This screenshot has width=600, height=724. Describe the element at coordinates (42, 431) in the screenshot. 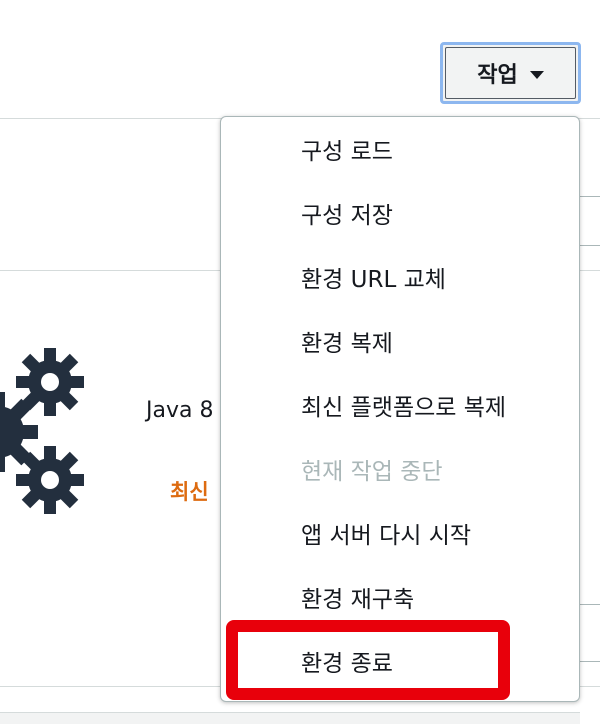

I see `gears-icon` at that location.